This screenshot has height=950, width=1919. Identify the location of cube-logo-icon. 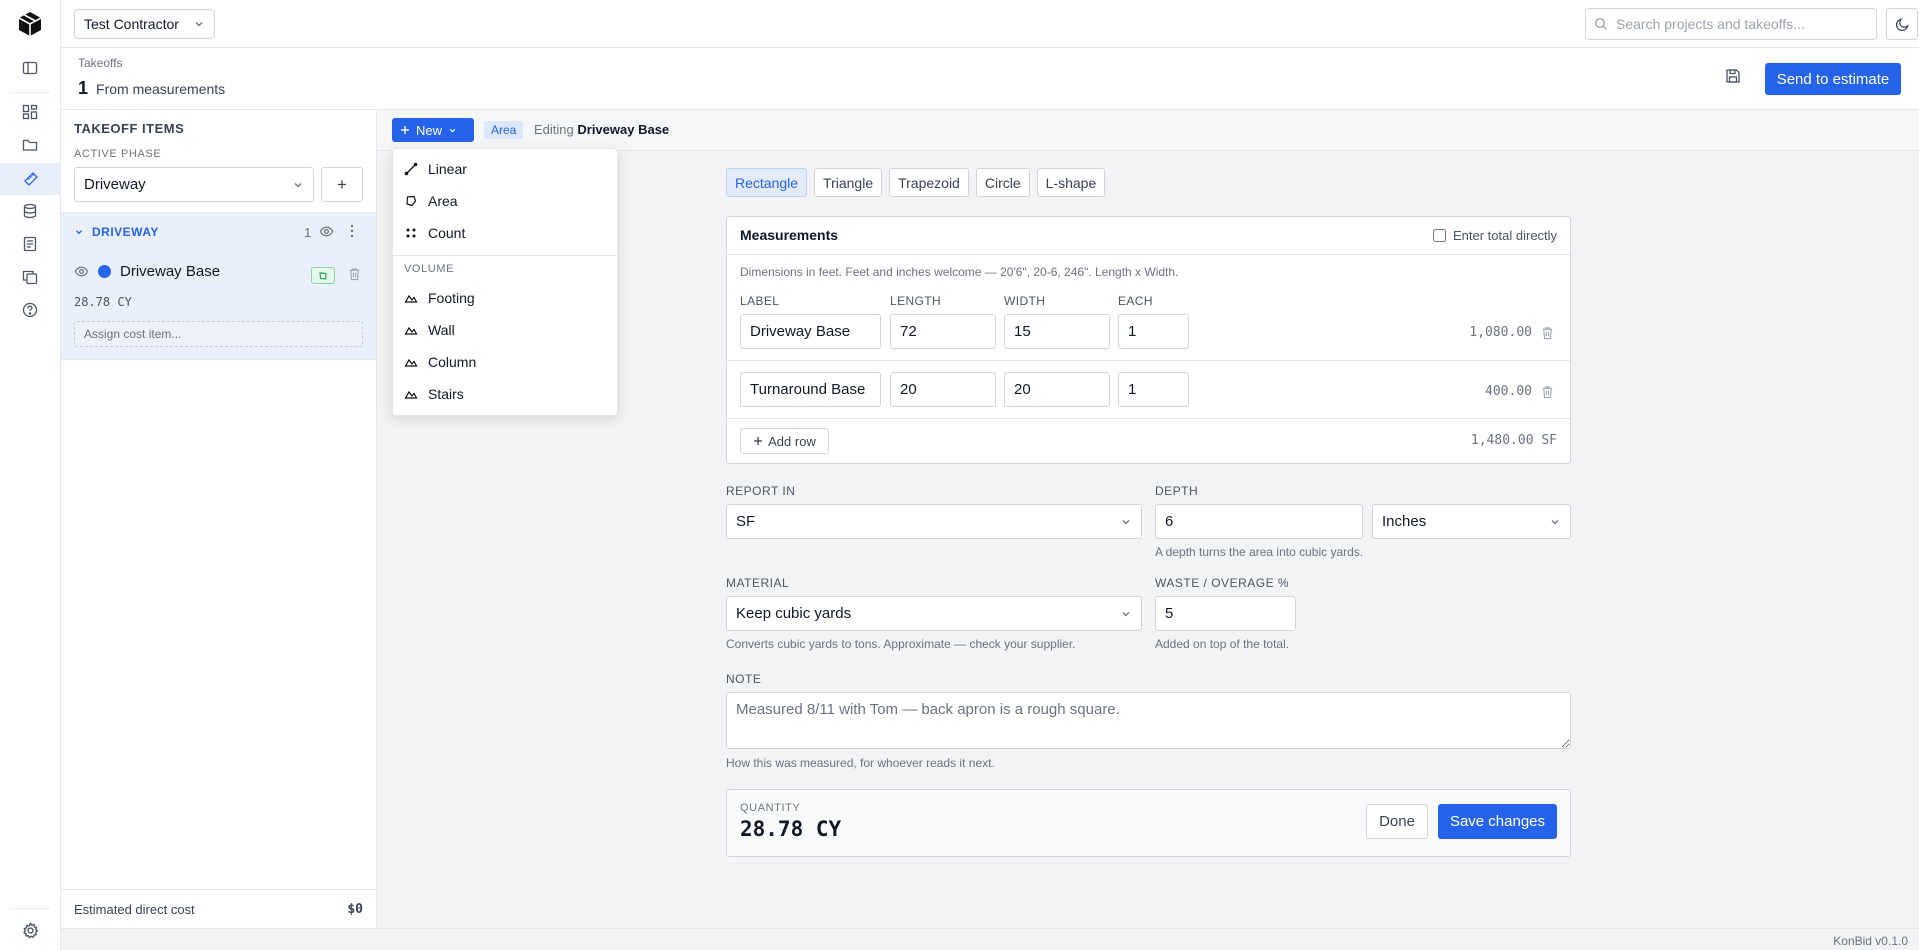
(30, 24).